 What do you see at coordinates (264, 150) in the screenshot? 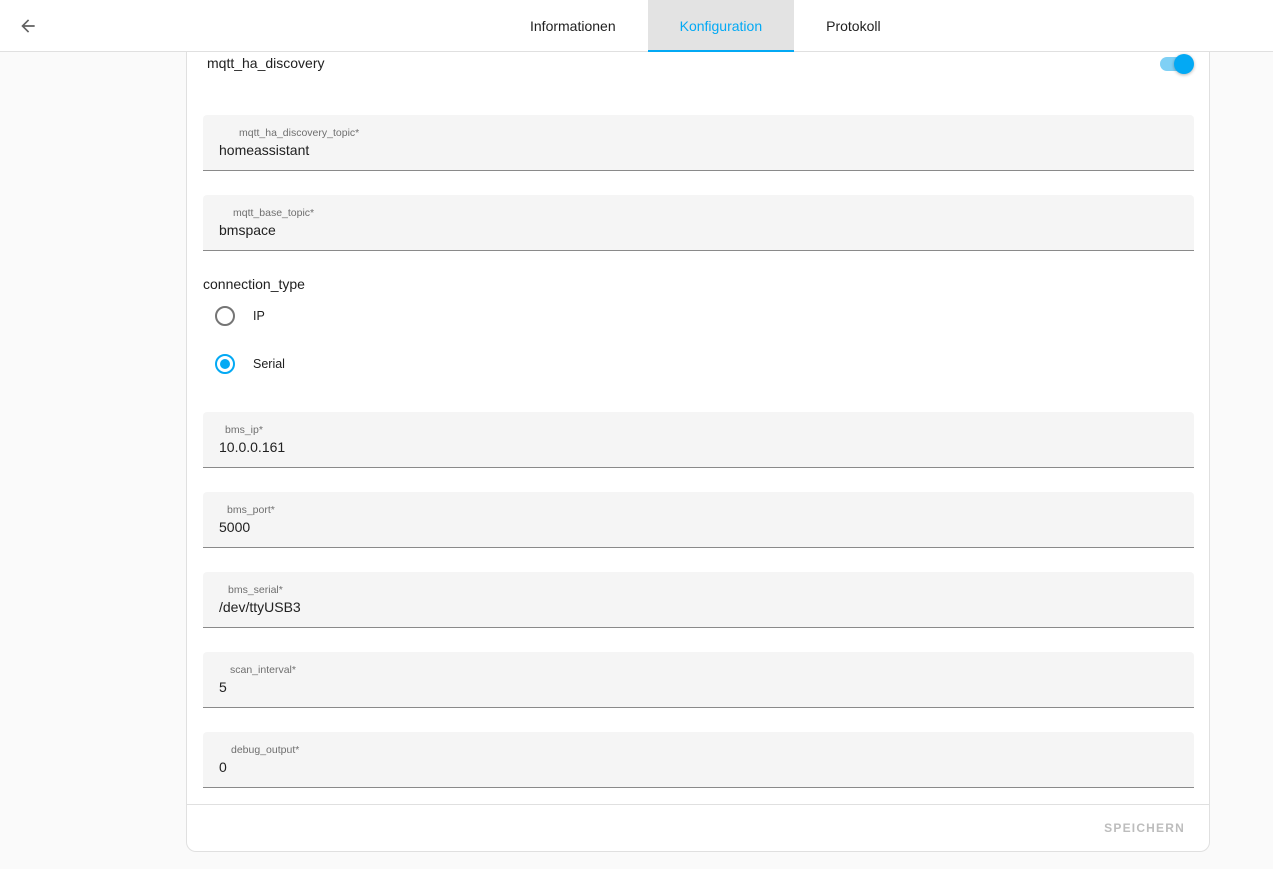
I see `field-value: homeassistant` at bounding box center [264, 150].